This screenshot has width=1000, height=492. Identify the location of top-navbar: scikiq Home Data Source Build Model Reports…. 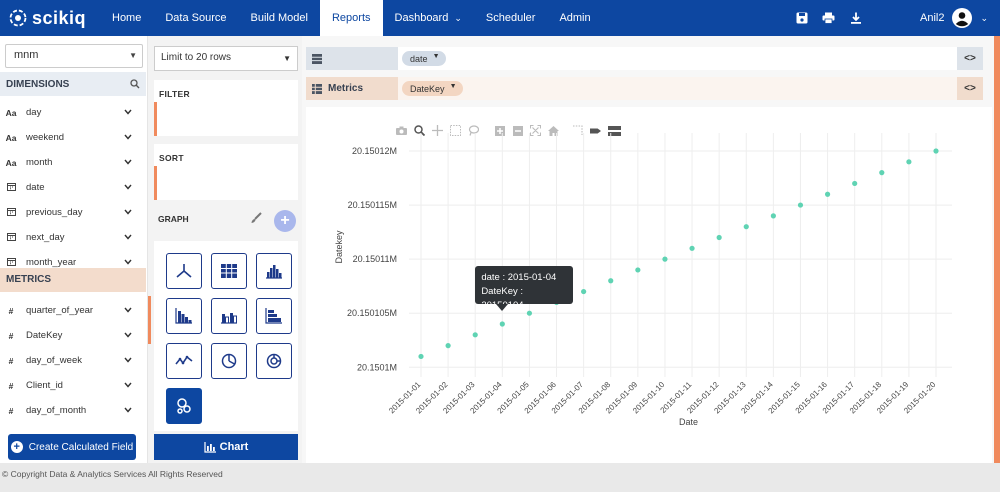
(500, 18).